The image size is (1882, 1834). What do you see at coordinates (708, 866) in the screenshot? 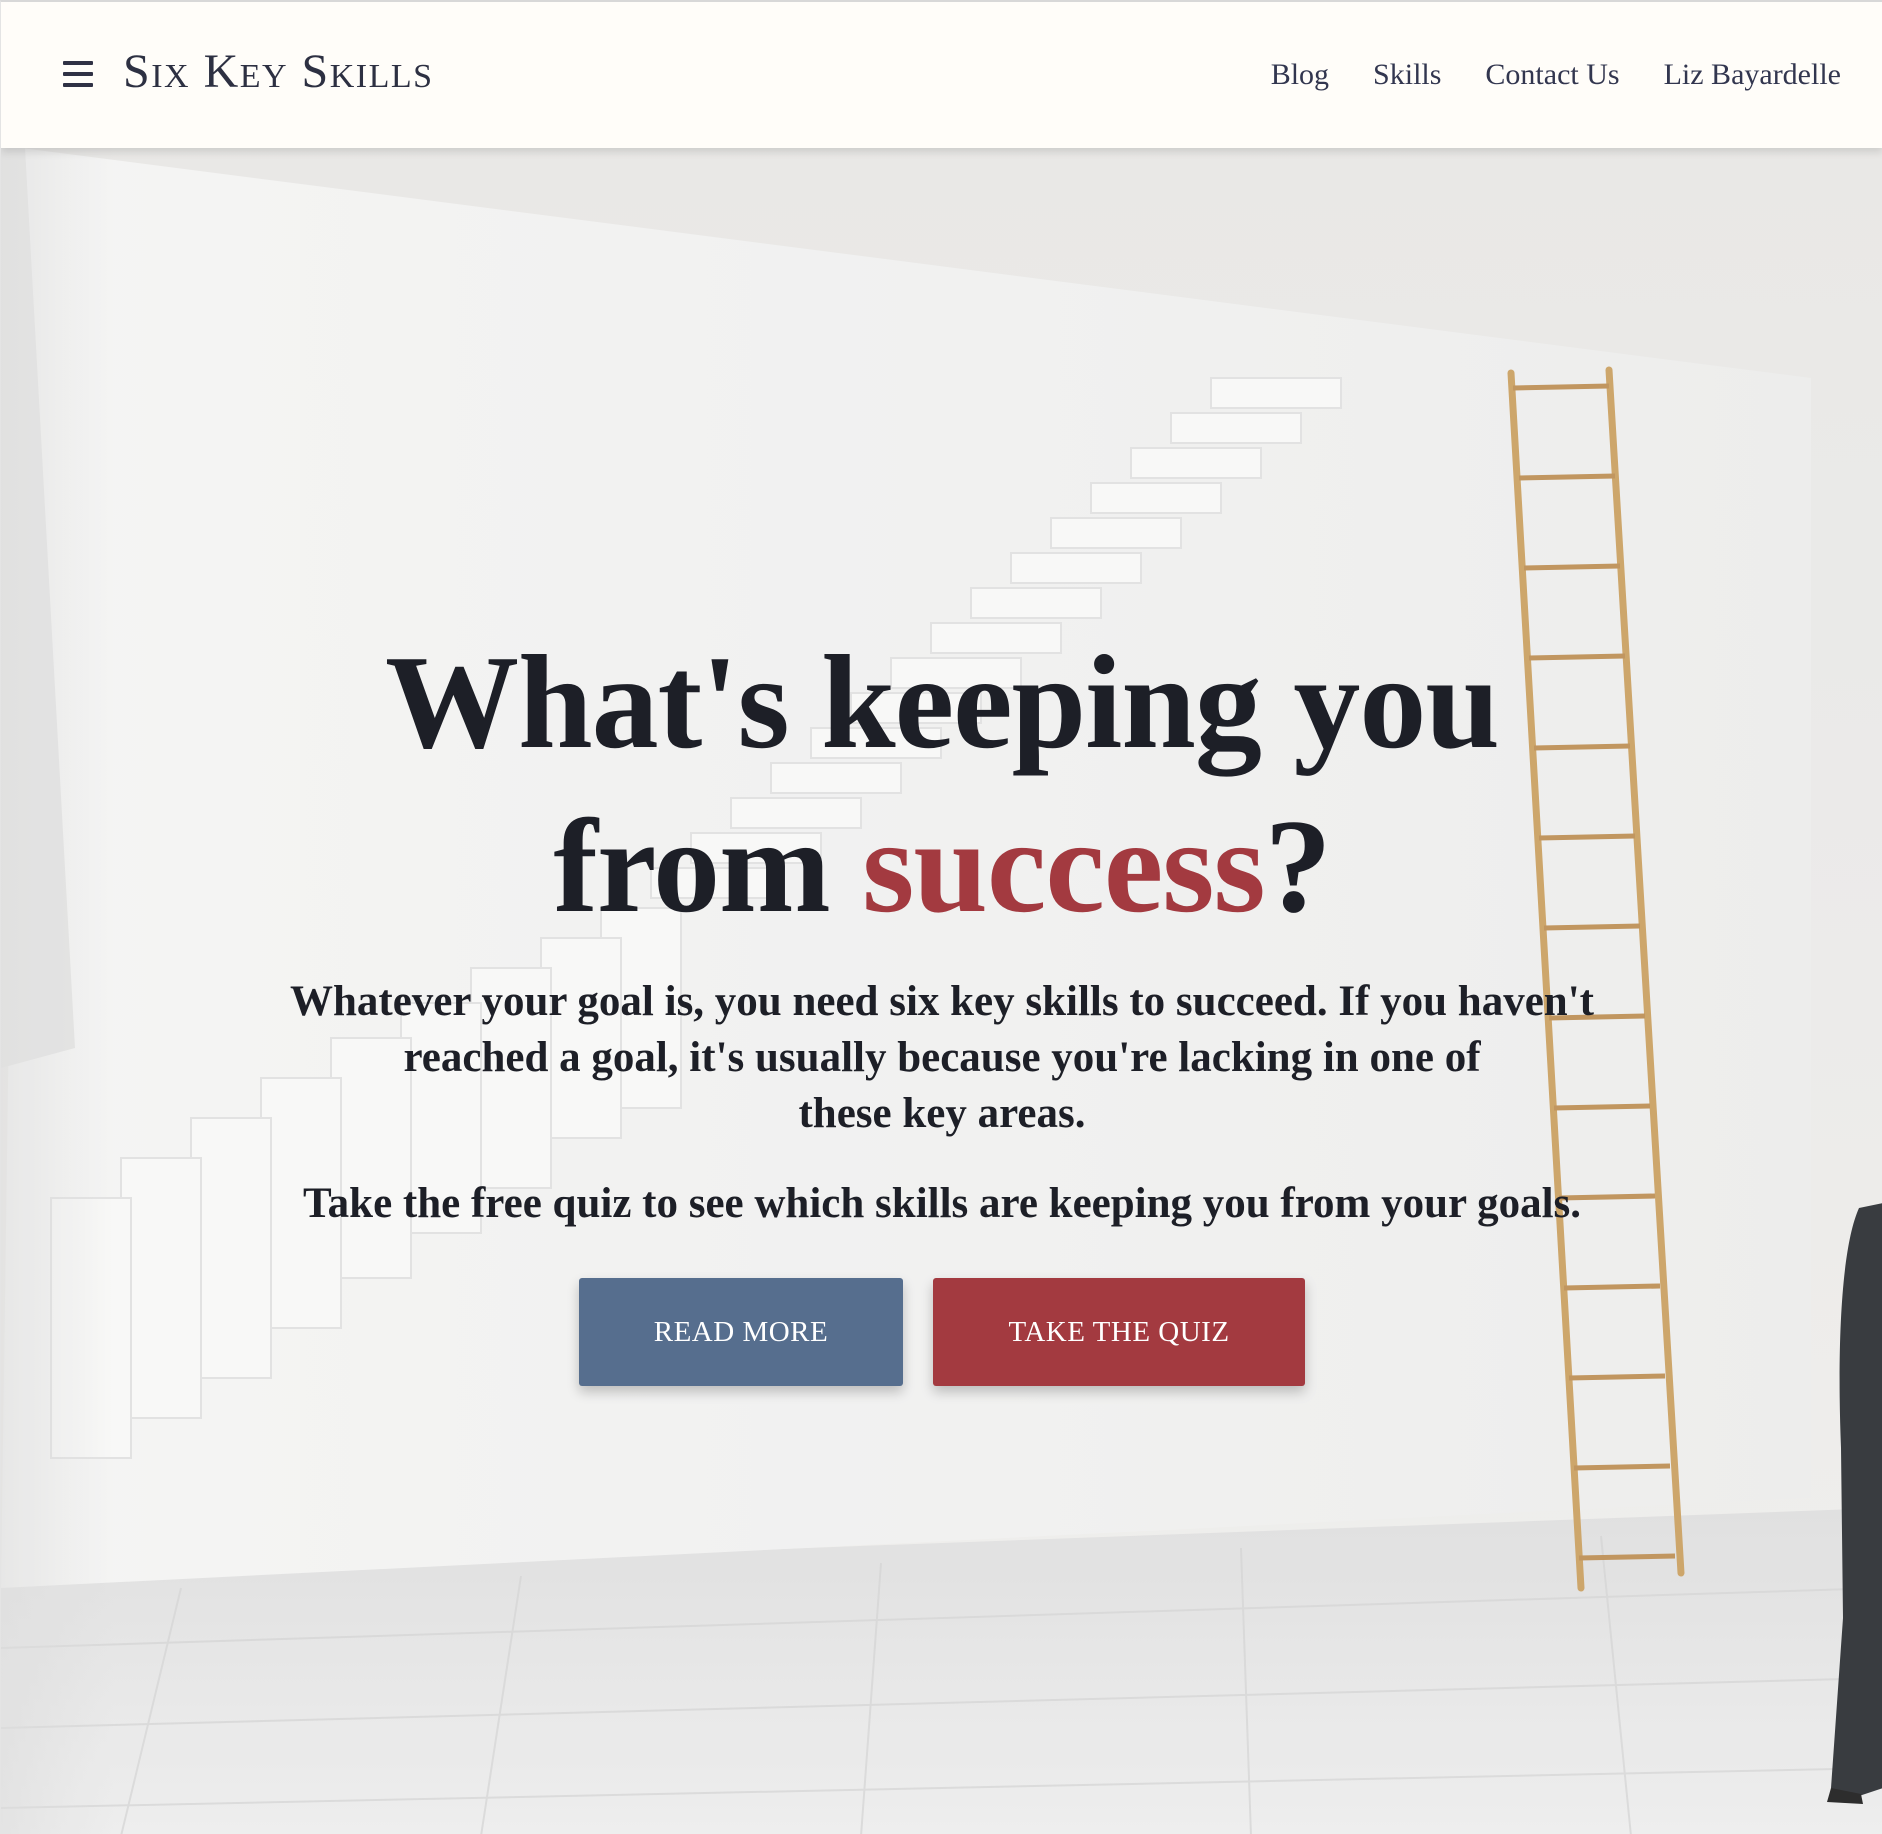
I see `headline-line-2-start: from` at bounding box center [708, 866].